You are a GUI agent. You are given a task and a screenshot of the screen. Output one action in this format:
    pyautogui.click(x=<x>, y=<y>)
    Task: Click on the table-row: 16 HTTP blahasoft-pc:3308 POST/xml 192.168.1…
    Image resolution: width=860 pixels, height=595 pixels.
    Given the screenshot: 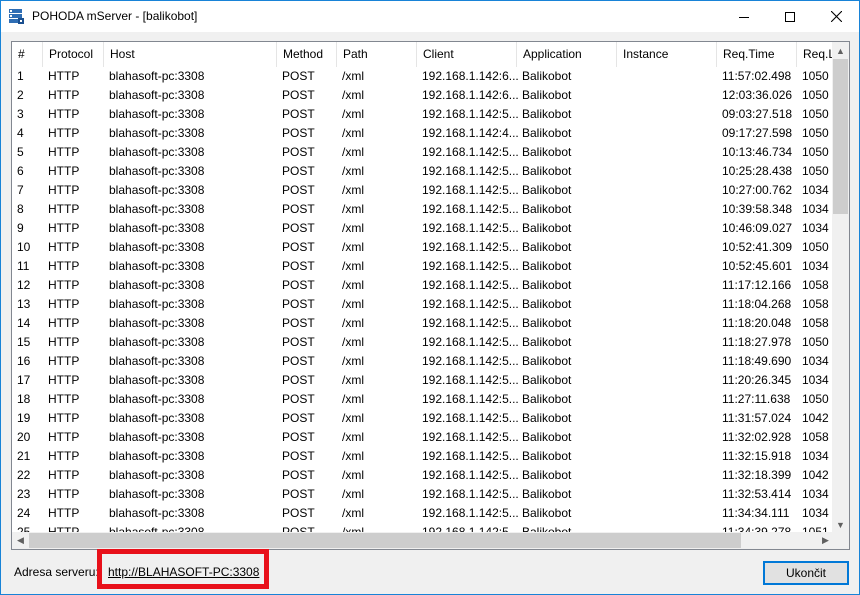 What is the action you would take?
    pyautogui.click(x=423, y=361)
    